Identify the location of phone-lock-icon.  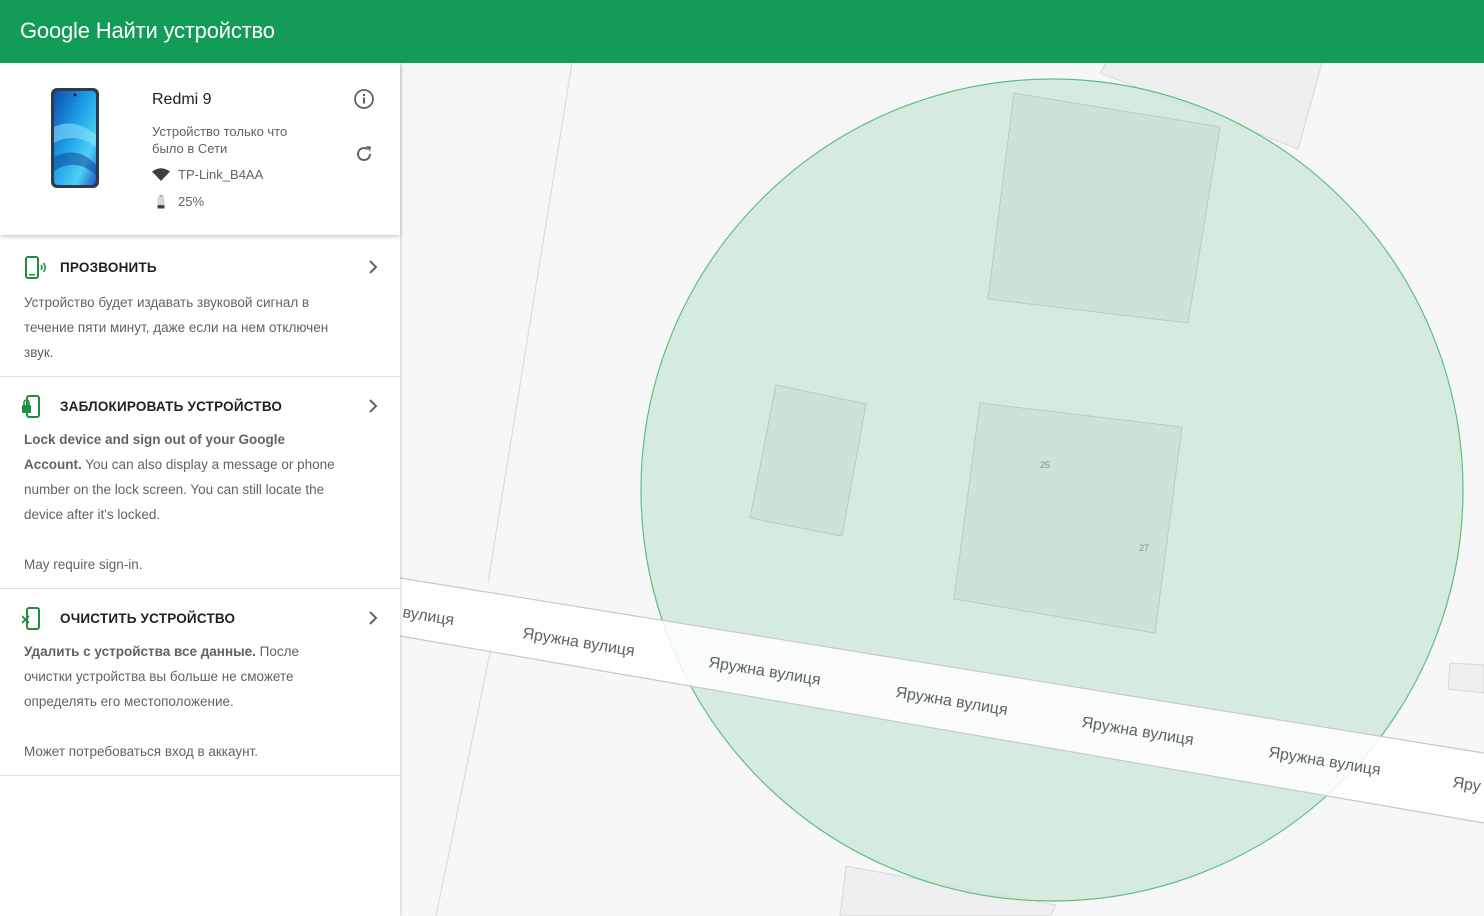
(34, 409).